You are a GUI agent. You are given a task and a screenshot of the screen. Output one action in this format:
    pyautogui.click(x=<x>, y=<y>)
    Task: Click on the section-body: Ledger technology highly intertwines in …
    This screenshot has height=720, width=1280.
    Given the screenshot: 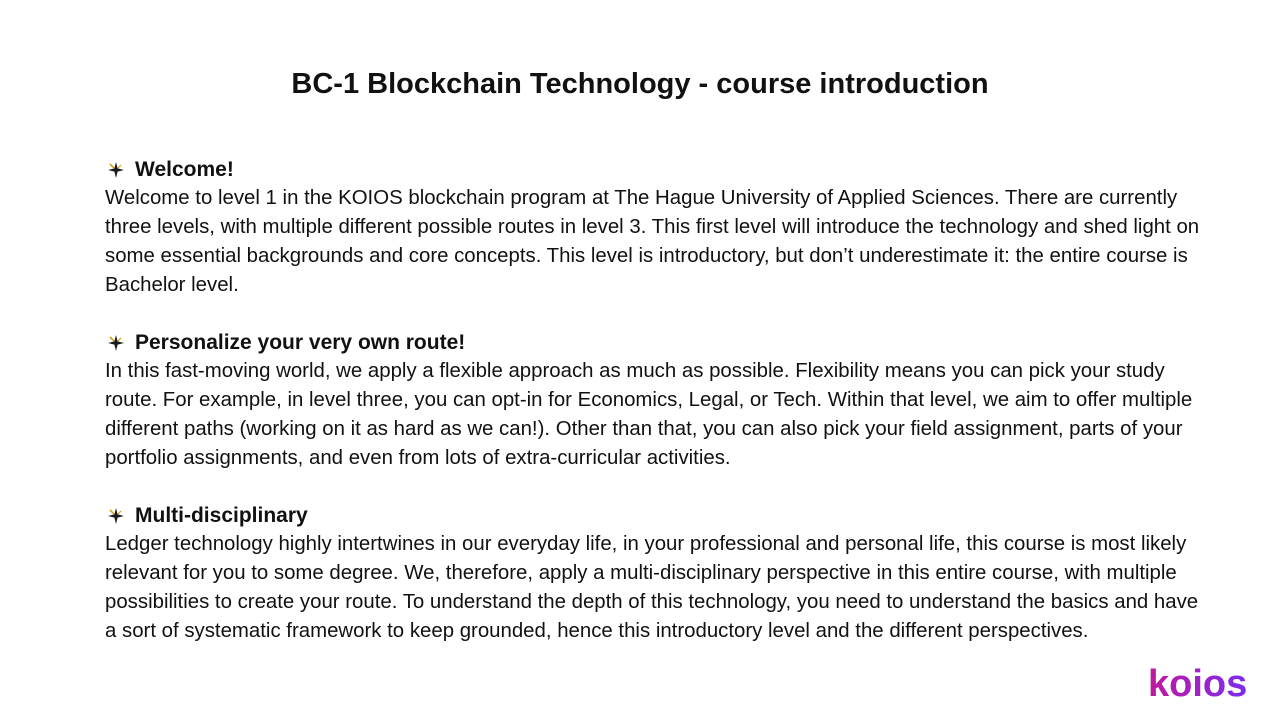 What is the action you would take?
    pyautogui.click(x=652, y=587)
    